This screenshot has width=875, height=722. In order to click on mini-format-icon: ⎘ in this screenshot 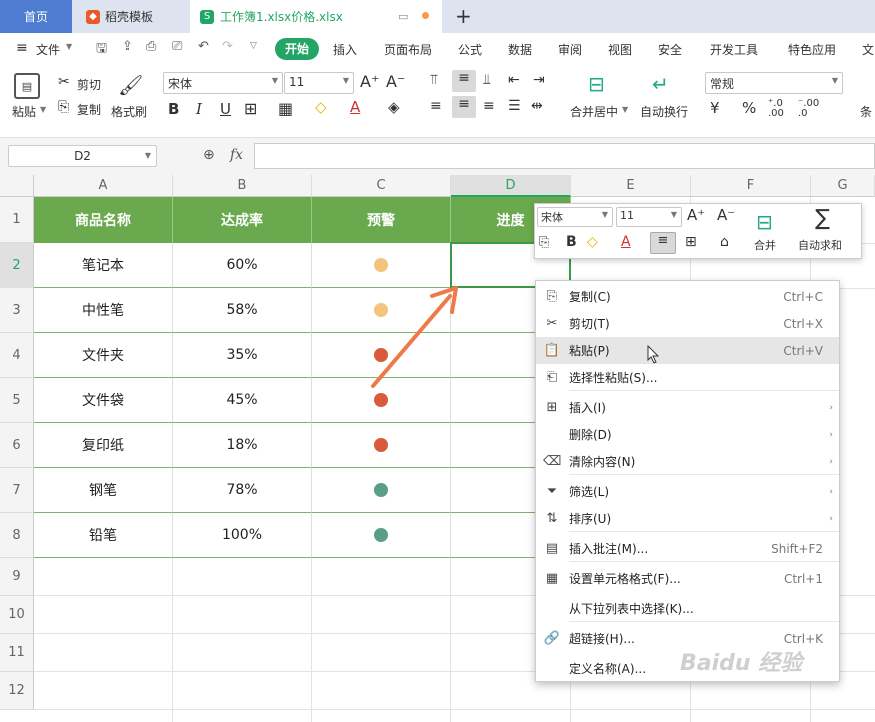, I will do `click(544, 242)`.